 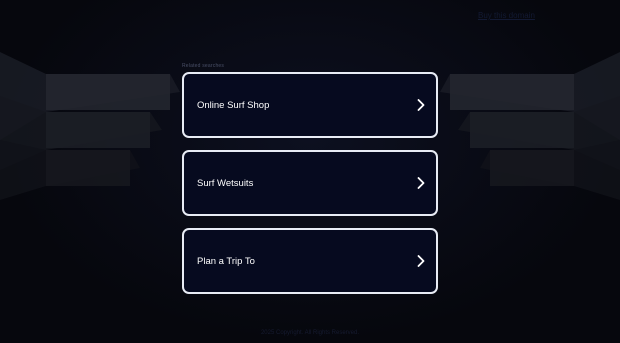 I want to click on search-item-label: Online Surf Shop, so click(x=233, y=105).